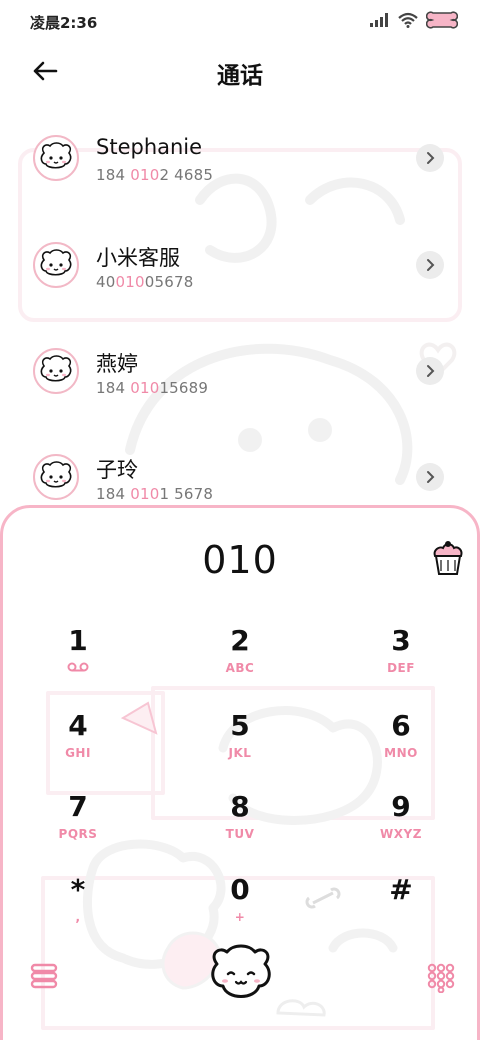 Image resolution: width=480 pixels, height=1040 pixels. What do you see at coordinates (240, 917) in the screenshot?
I see `key-letters: +` at bounding box center [240, 917].